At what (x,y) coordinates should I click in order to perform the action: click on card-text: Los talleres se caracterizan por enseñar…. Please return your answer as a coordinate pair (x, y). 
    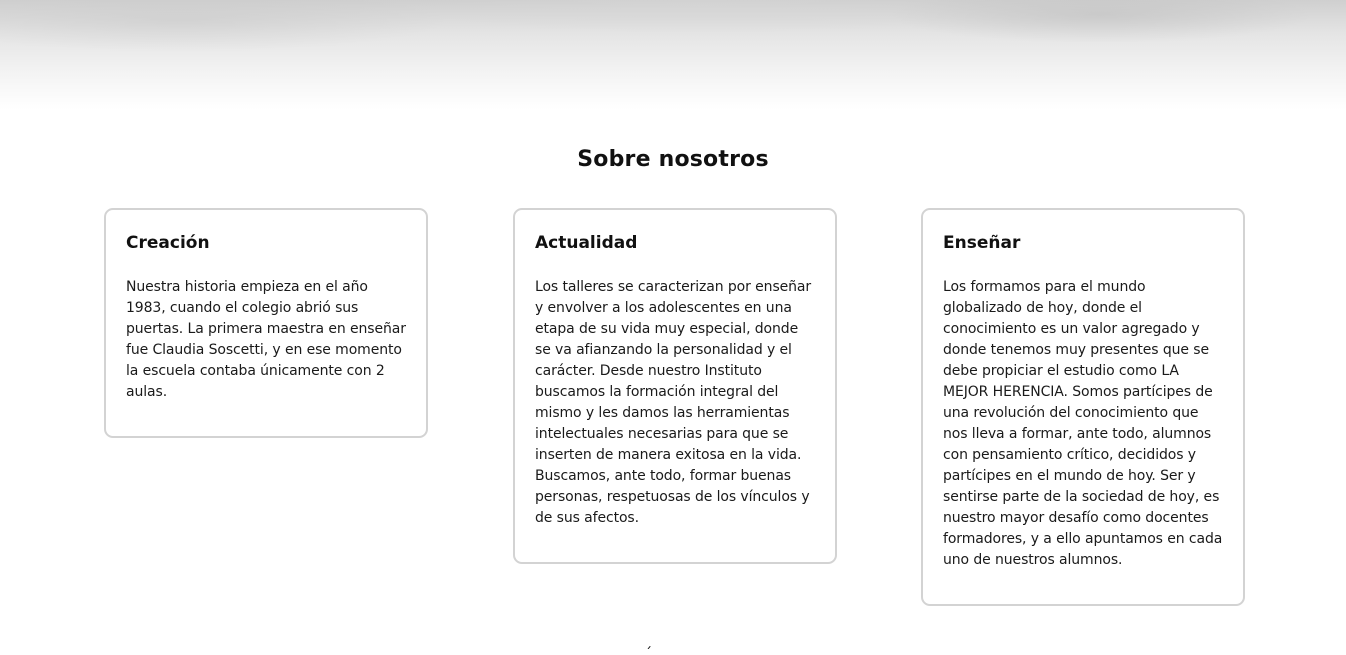
    Looking at the image, I should click on (673, 402).